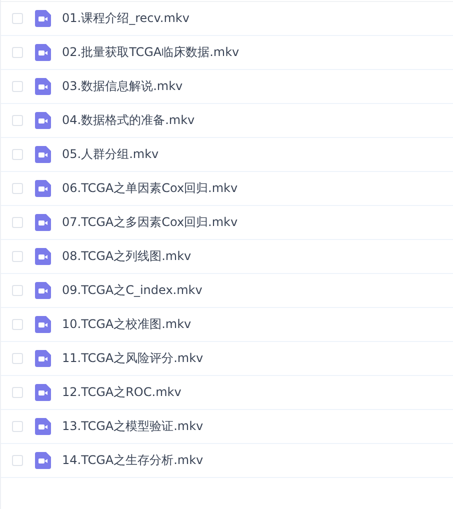 The height and width of the screenshot is (509, 453). Describe the element at coordinates (127, 256) in the screenshot. I see `file-name: 08.TCGA之列线图.mkv` at that location.